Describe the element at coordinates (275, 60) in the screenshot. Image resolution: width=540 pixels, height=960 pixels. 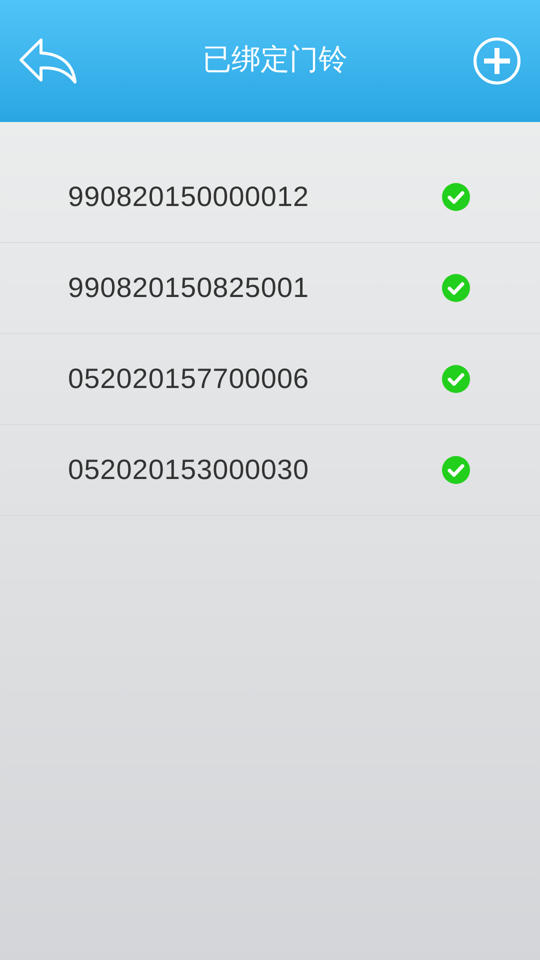
I see `header-title: 已绑定门铃` at that location.